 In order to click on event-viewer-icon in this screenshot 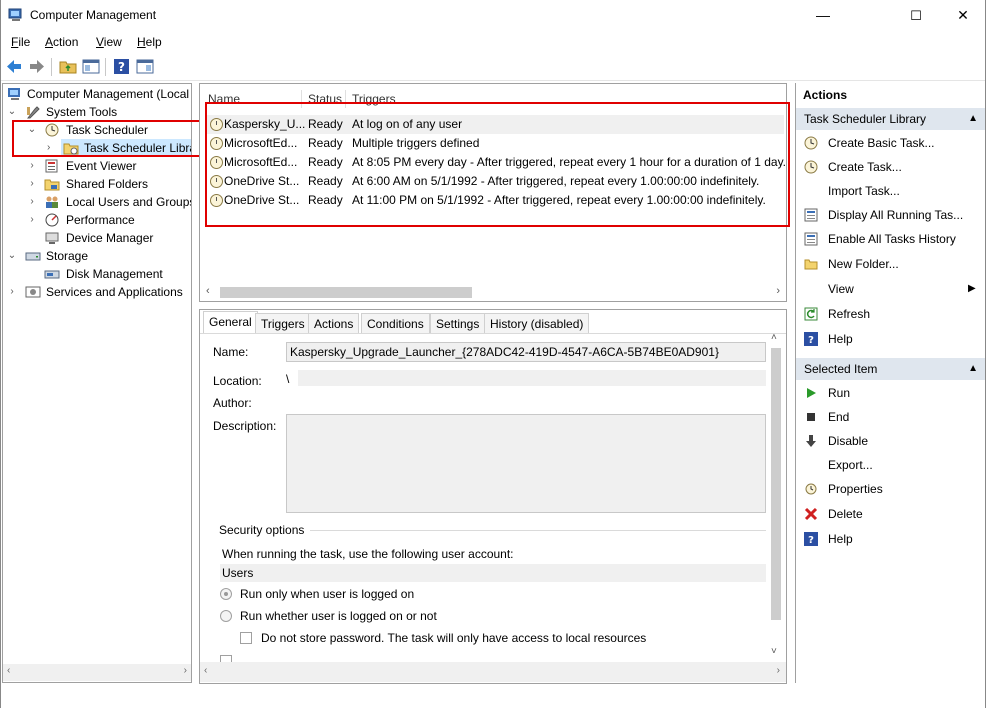, I will do `click(51, 166)`.